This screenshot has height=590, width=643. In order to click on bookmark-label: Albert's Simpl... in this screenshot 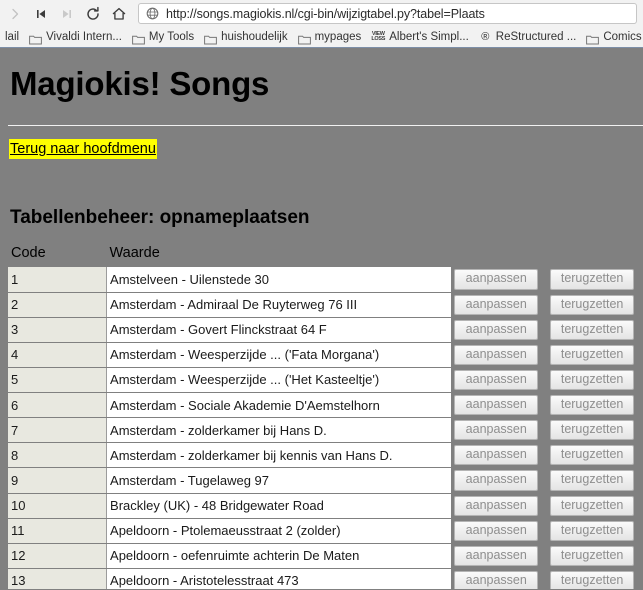, I will do `click(429, 37)`.